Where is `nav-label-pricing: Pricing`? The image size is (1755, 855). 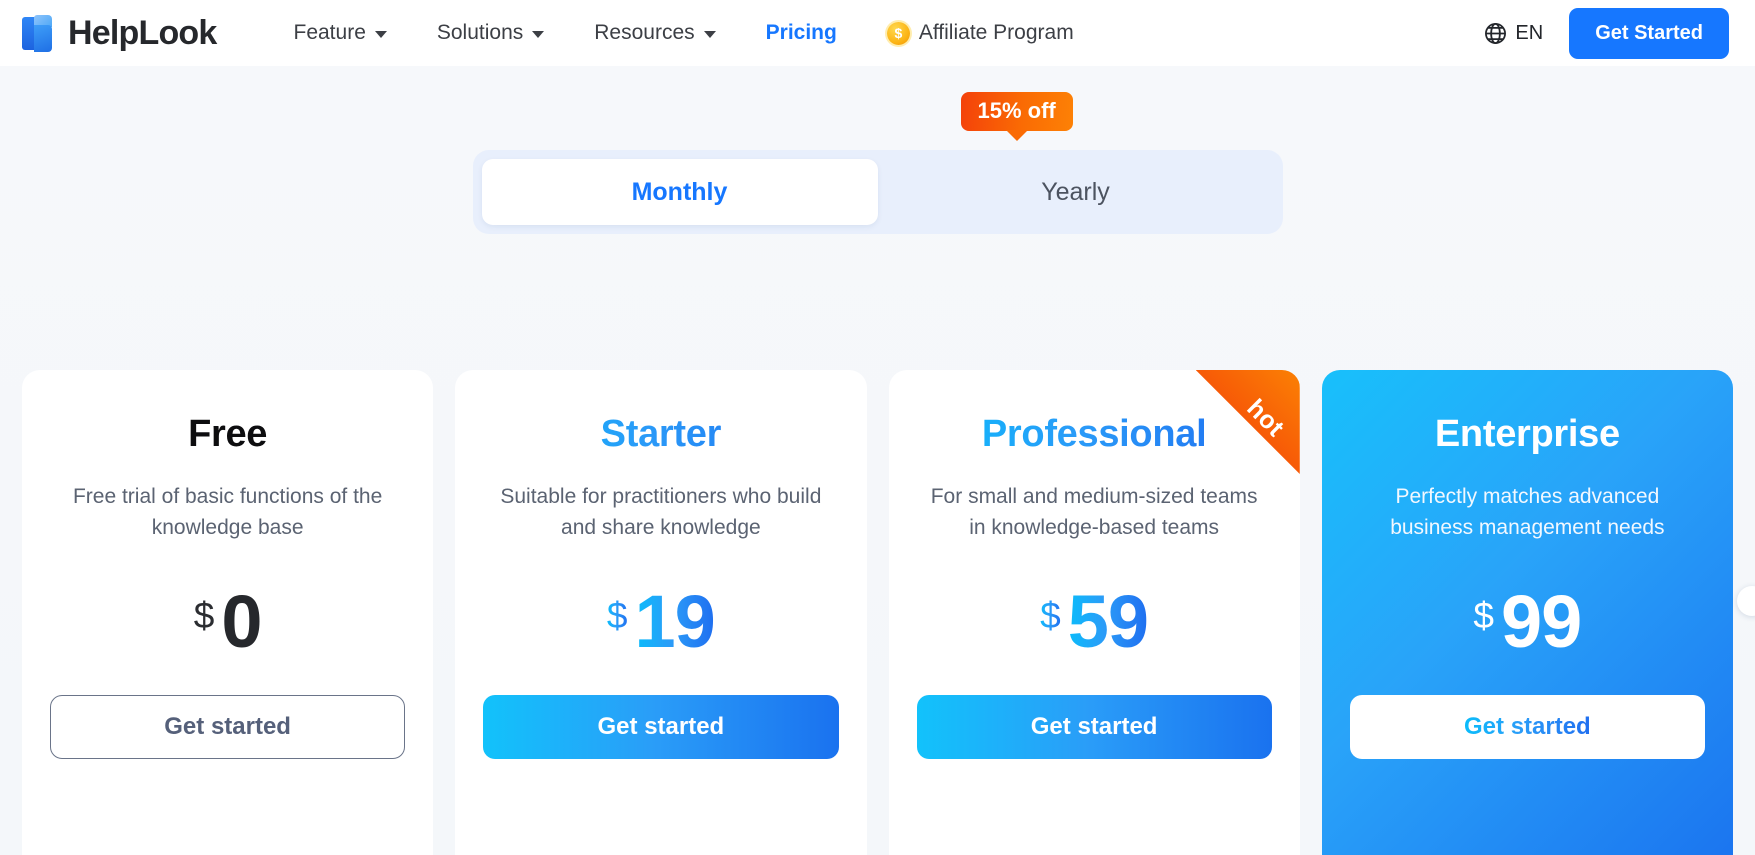
nav-label-pricing: Pricing is located at coordinates (801, 32).